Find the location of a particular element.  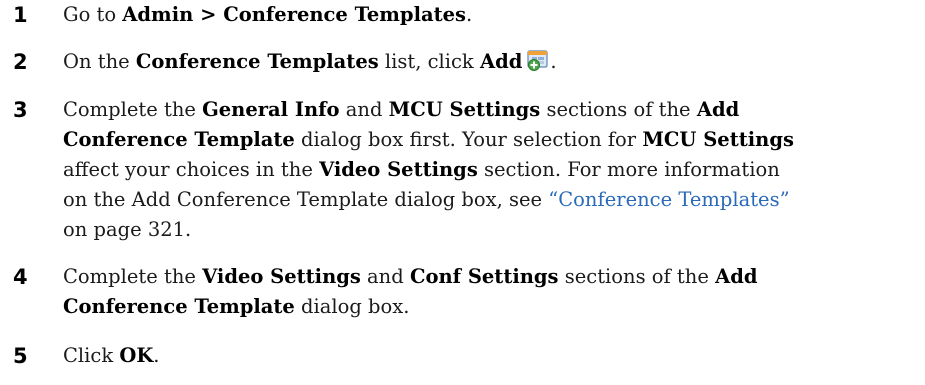

step-number: 4 is located at coordinates (20, 277).